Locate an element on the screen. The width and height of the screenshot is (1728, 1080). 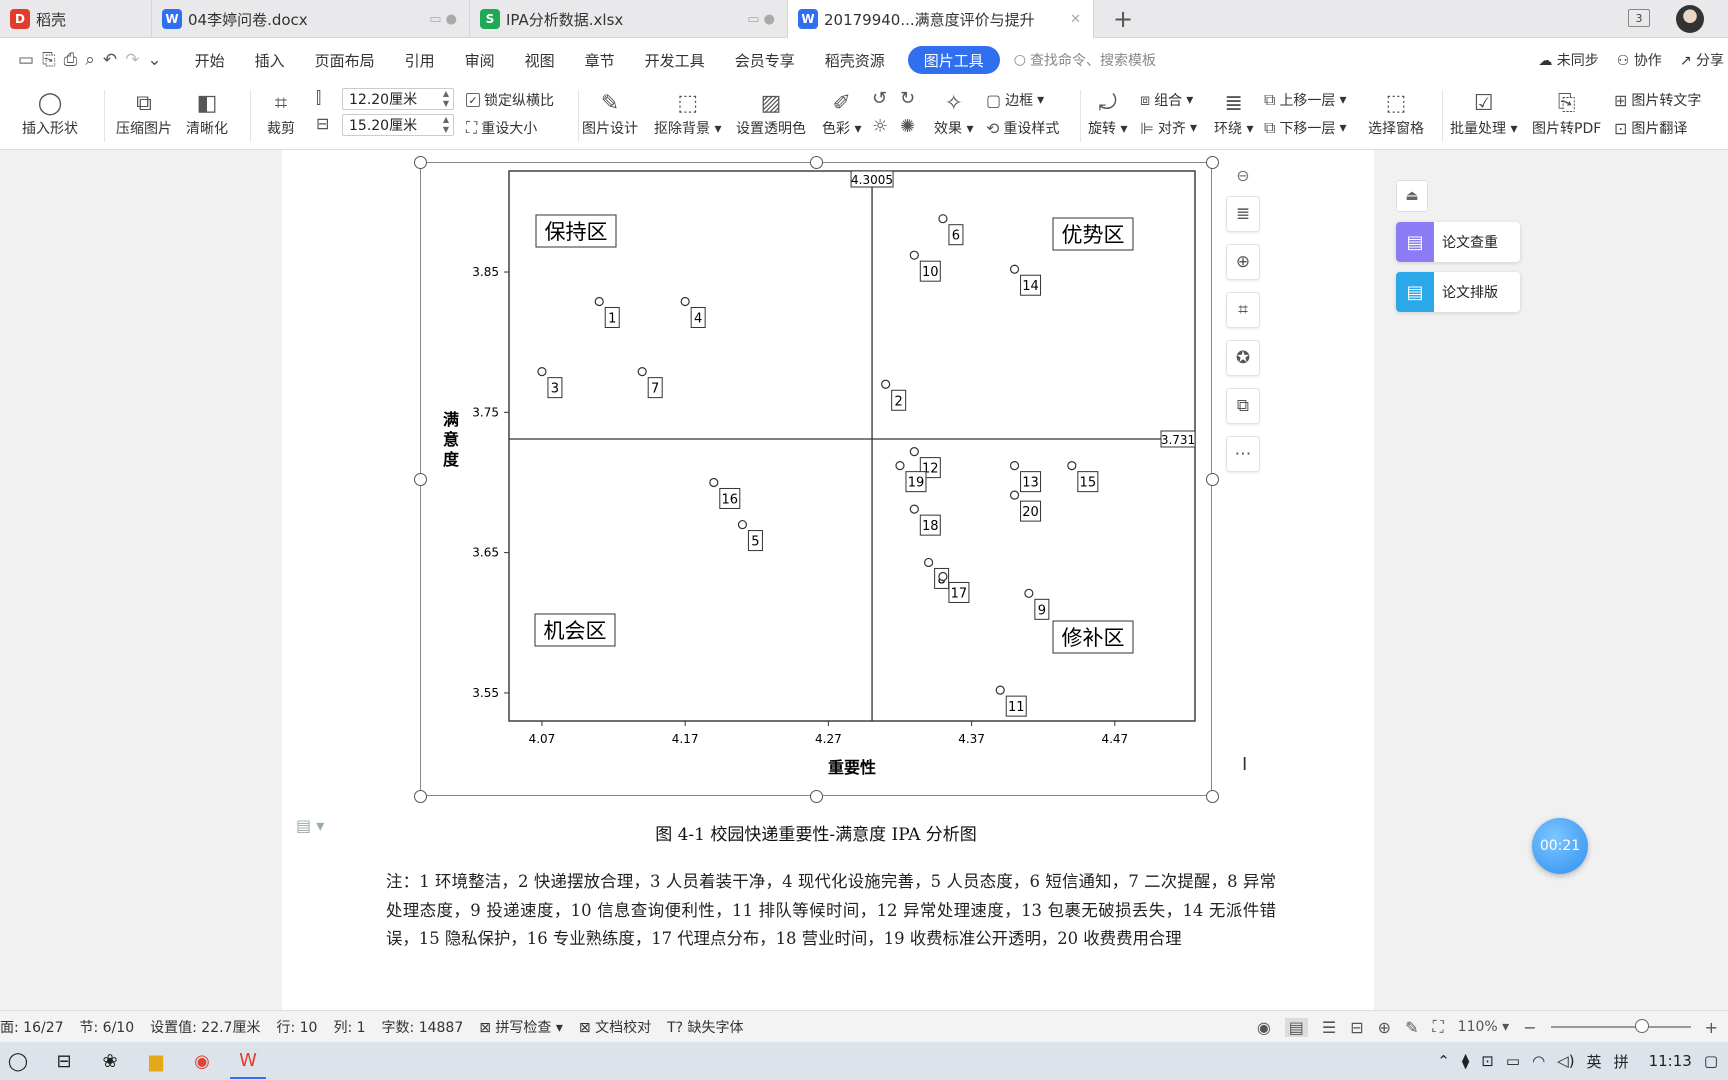
align-button: ⊫ 对齐 ▾ is located at coordinates (1168, 128).